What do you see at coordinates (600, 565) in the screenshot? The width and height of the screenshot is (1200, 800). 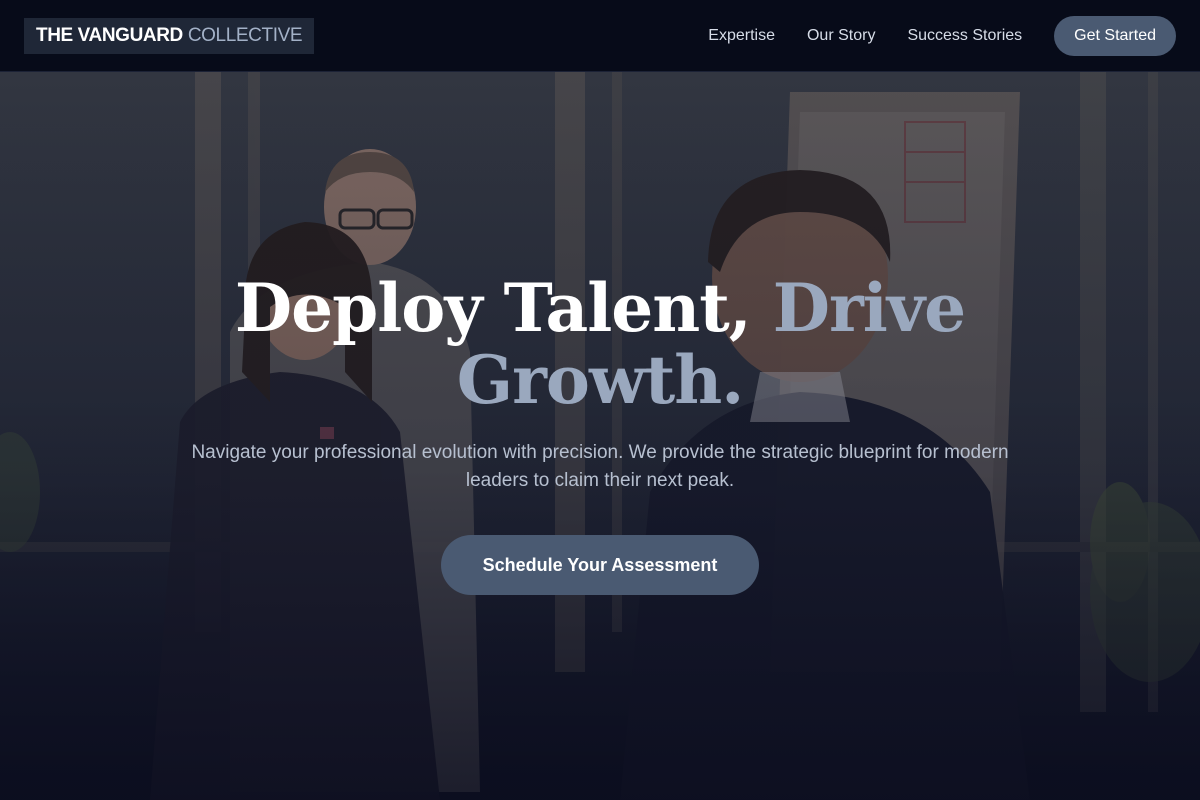 I see `schedule-assessment-button: Schedule Your Assessment` at bounding box center [600, 565].